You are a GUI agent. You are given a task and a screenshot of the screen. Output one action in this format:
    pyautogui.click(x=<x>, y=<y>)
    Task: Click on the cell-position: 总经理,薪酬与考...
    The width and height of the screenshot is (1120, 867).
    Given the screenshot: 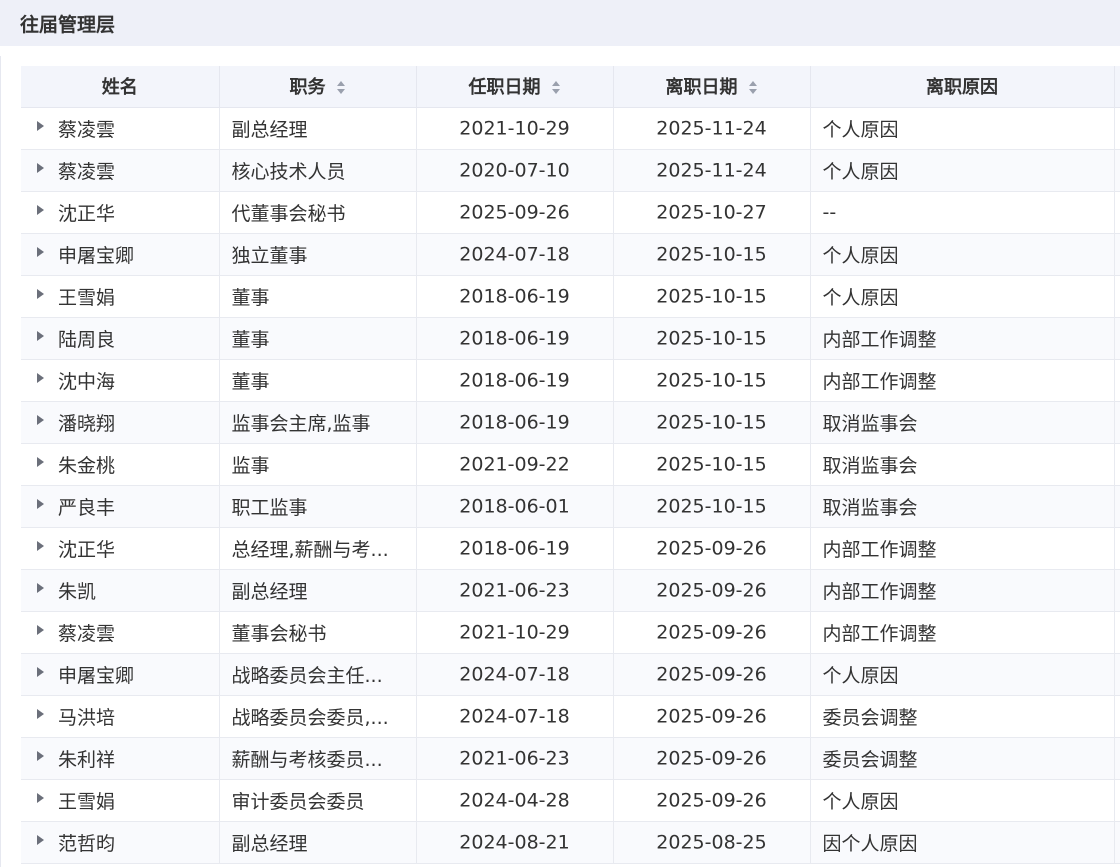 What is the action you would take?
    pyautogui.click(x=318, y=548)
    